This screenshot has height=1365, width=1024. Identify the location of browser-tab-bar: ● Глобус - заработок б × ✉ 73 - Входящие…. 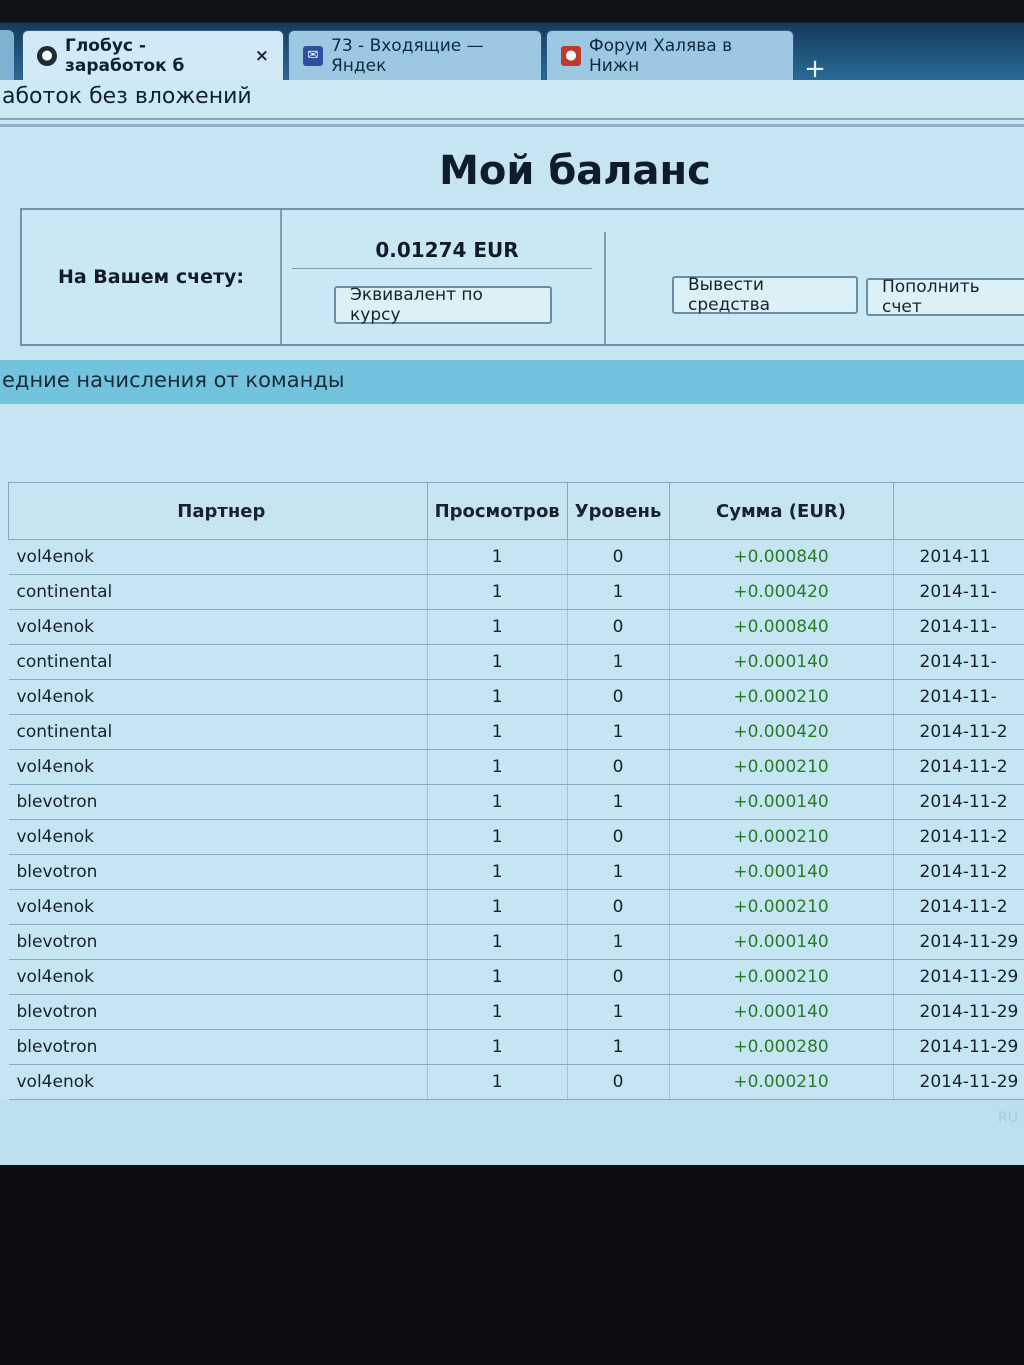
(512, 42).